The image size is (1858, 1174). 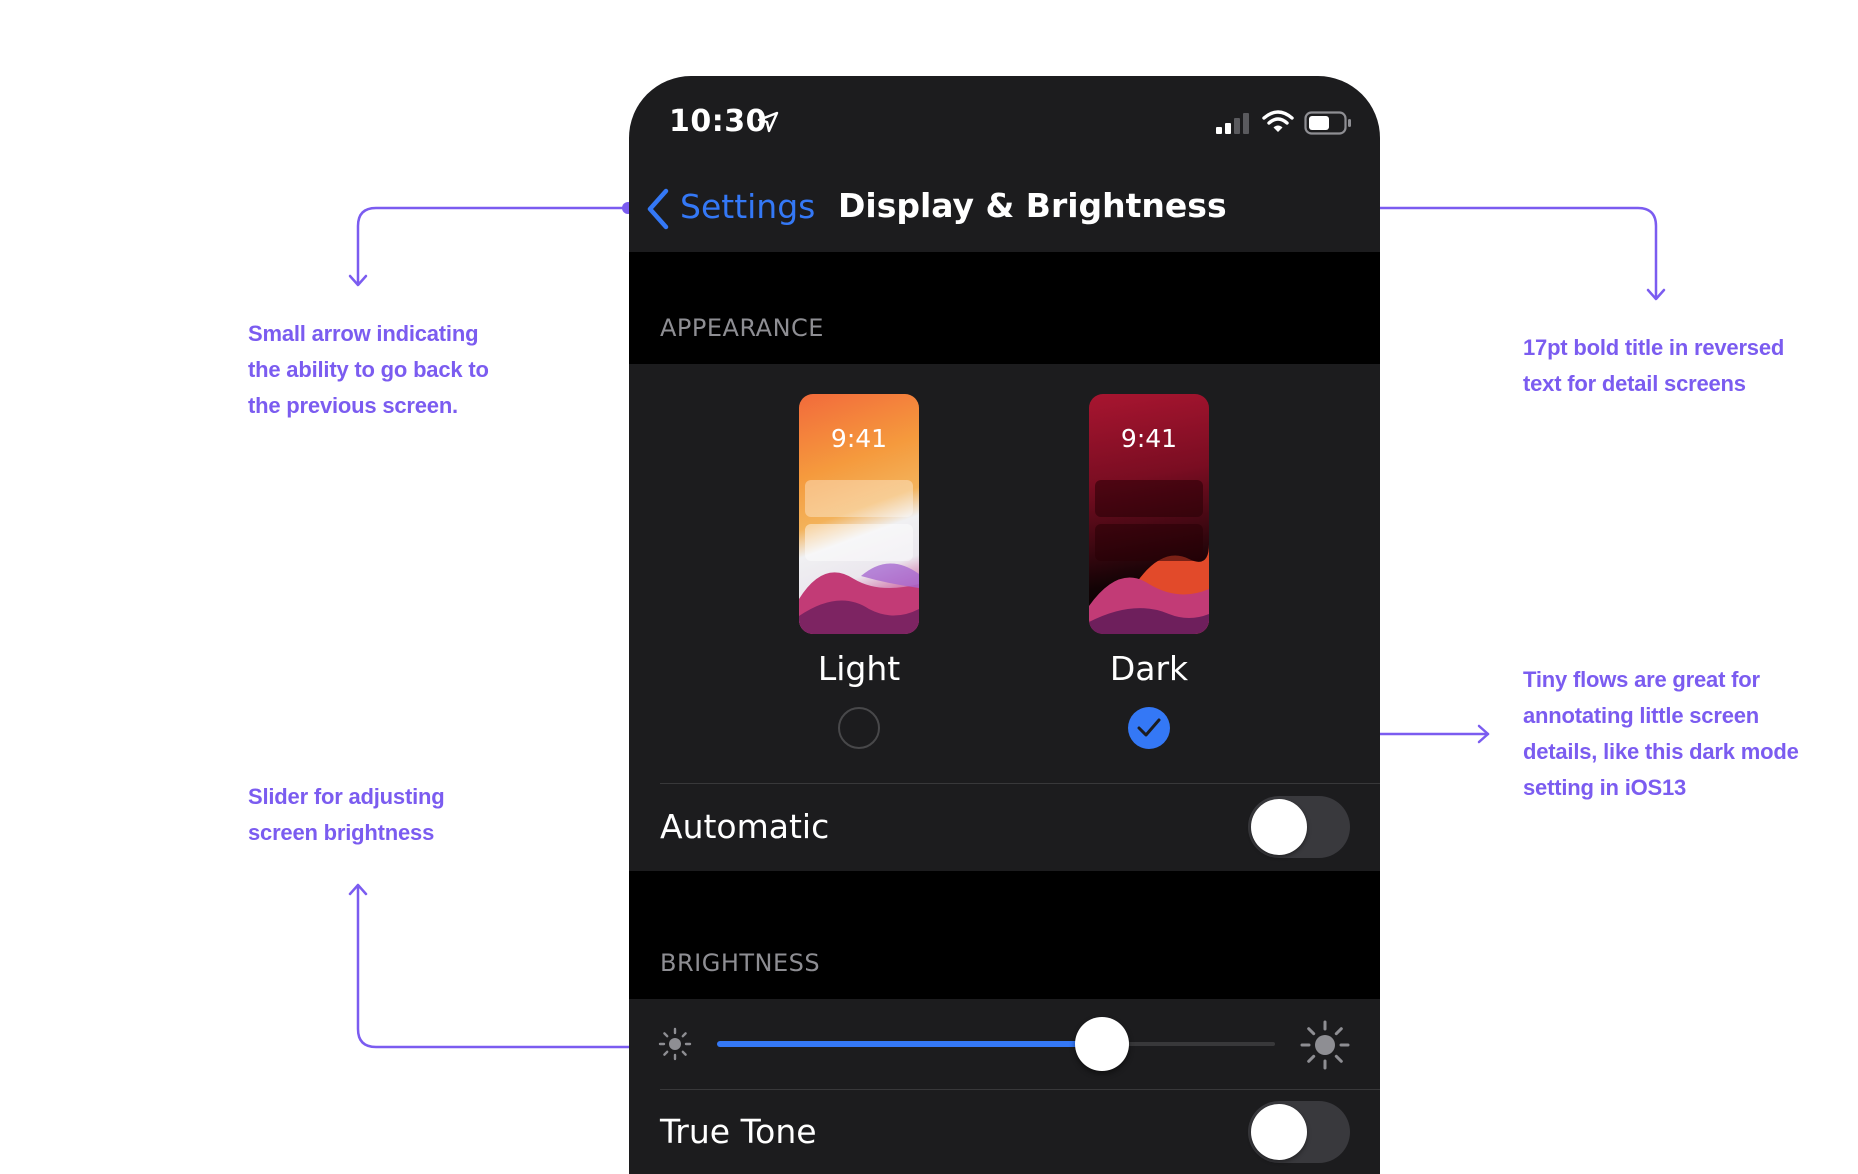 What do you see at coordinates (675, 1044) in the screenshot?
I see `sun-small-icon` at bounding box center [675, 1044].